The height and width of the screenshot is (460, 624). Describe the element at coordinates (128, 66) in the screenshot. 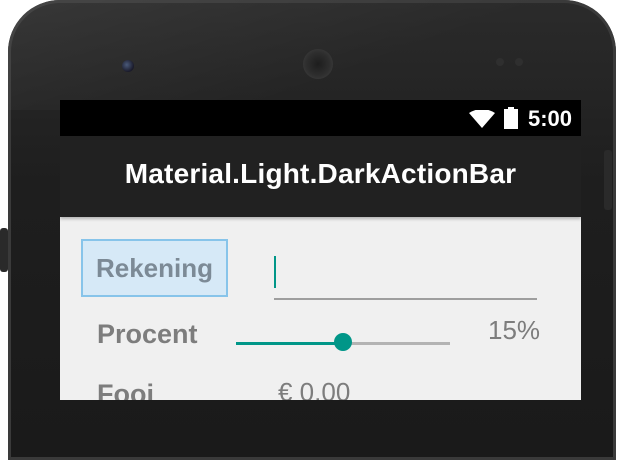

I see `front-camera-icon` at that location.